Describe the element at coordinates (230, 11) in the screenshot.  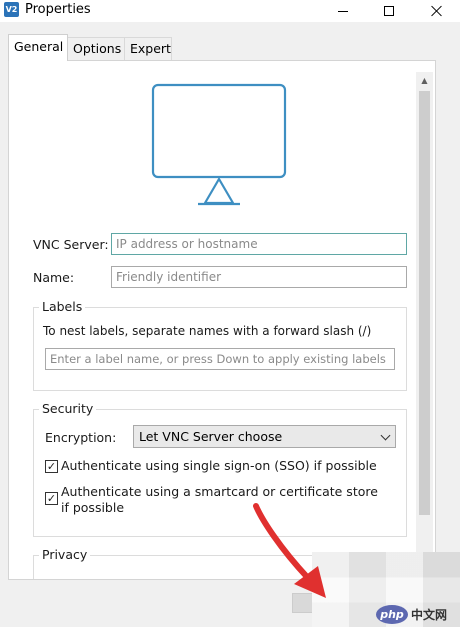
I see `title-bar: V2 Properties` at that location.